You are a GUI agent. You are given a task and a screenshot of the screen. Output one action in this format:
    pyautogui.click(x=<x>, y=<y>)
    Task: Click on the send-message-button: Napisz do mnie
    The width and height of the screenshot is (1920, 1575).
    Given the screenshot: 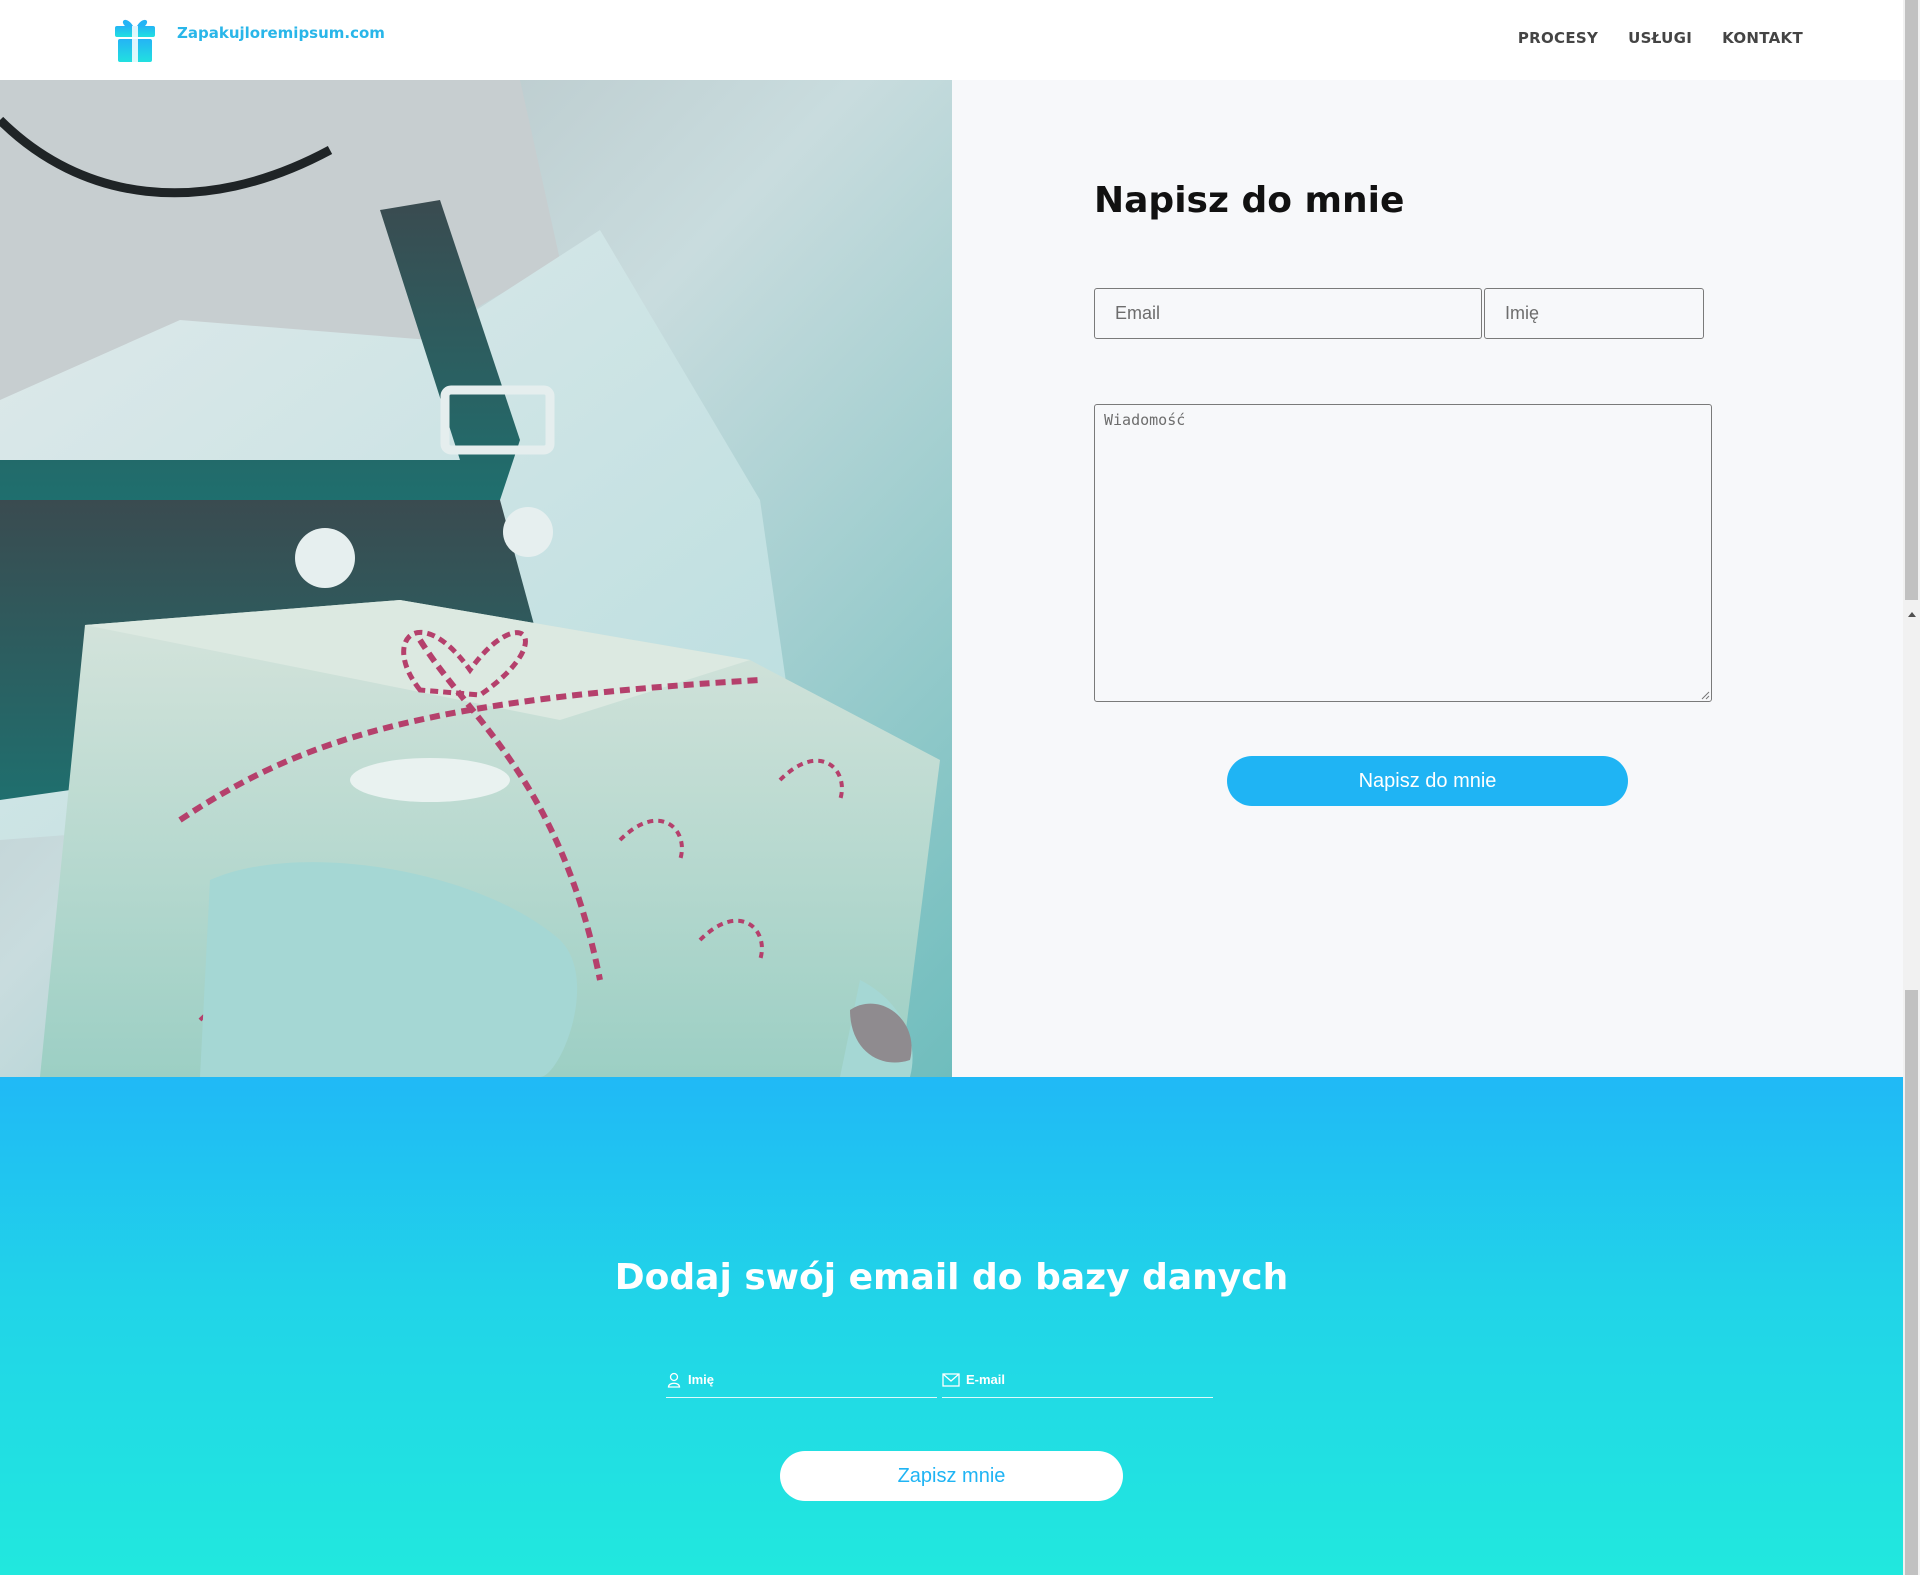 What is the action you would take?
    pyautogui.click(x=1427, y=781)
    